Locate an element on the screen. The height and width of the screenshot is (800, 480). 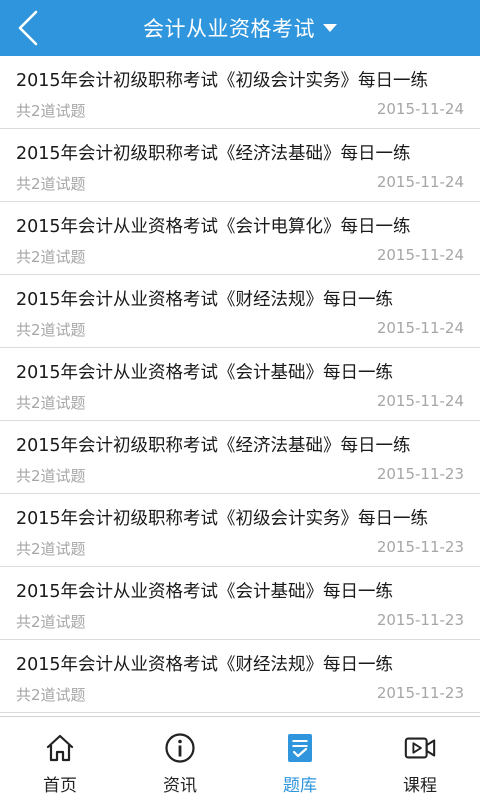
list-item: 2015年会计从业资格考试《财经法规》每日一练 共2道试题 2015-11-24 is located at coordinates (240, 311).